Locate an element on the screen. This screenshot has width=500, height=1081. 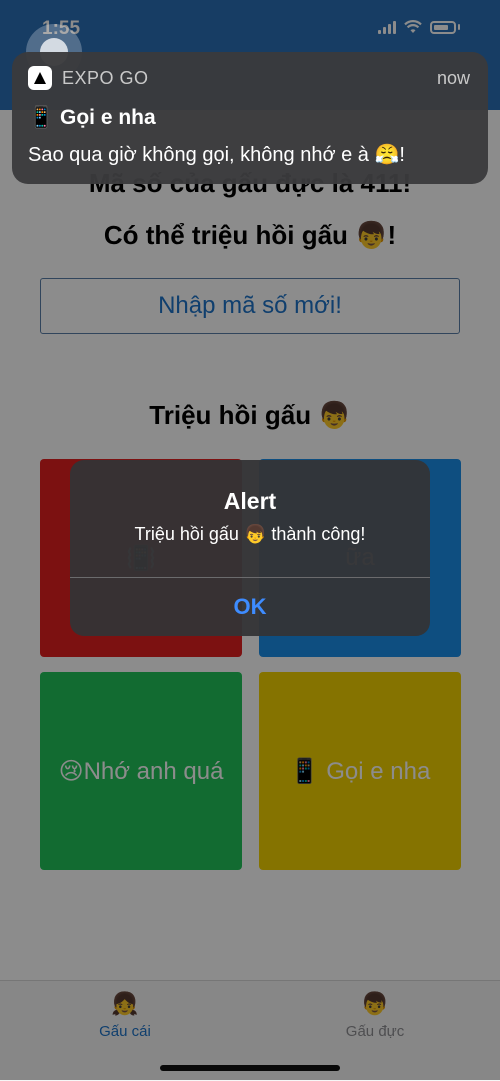
notification-body: Sao qua giờ không gọi, không nhớ e à 😤! is located at coordinates (216, 155).